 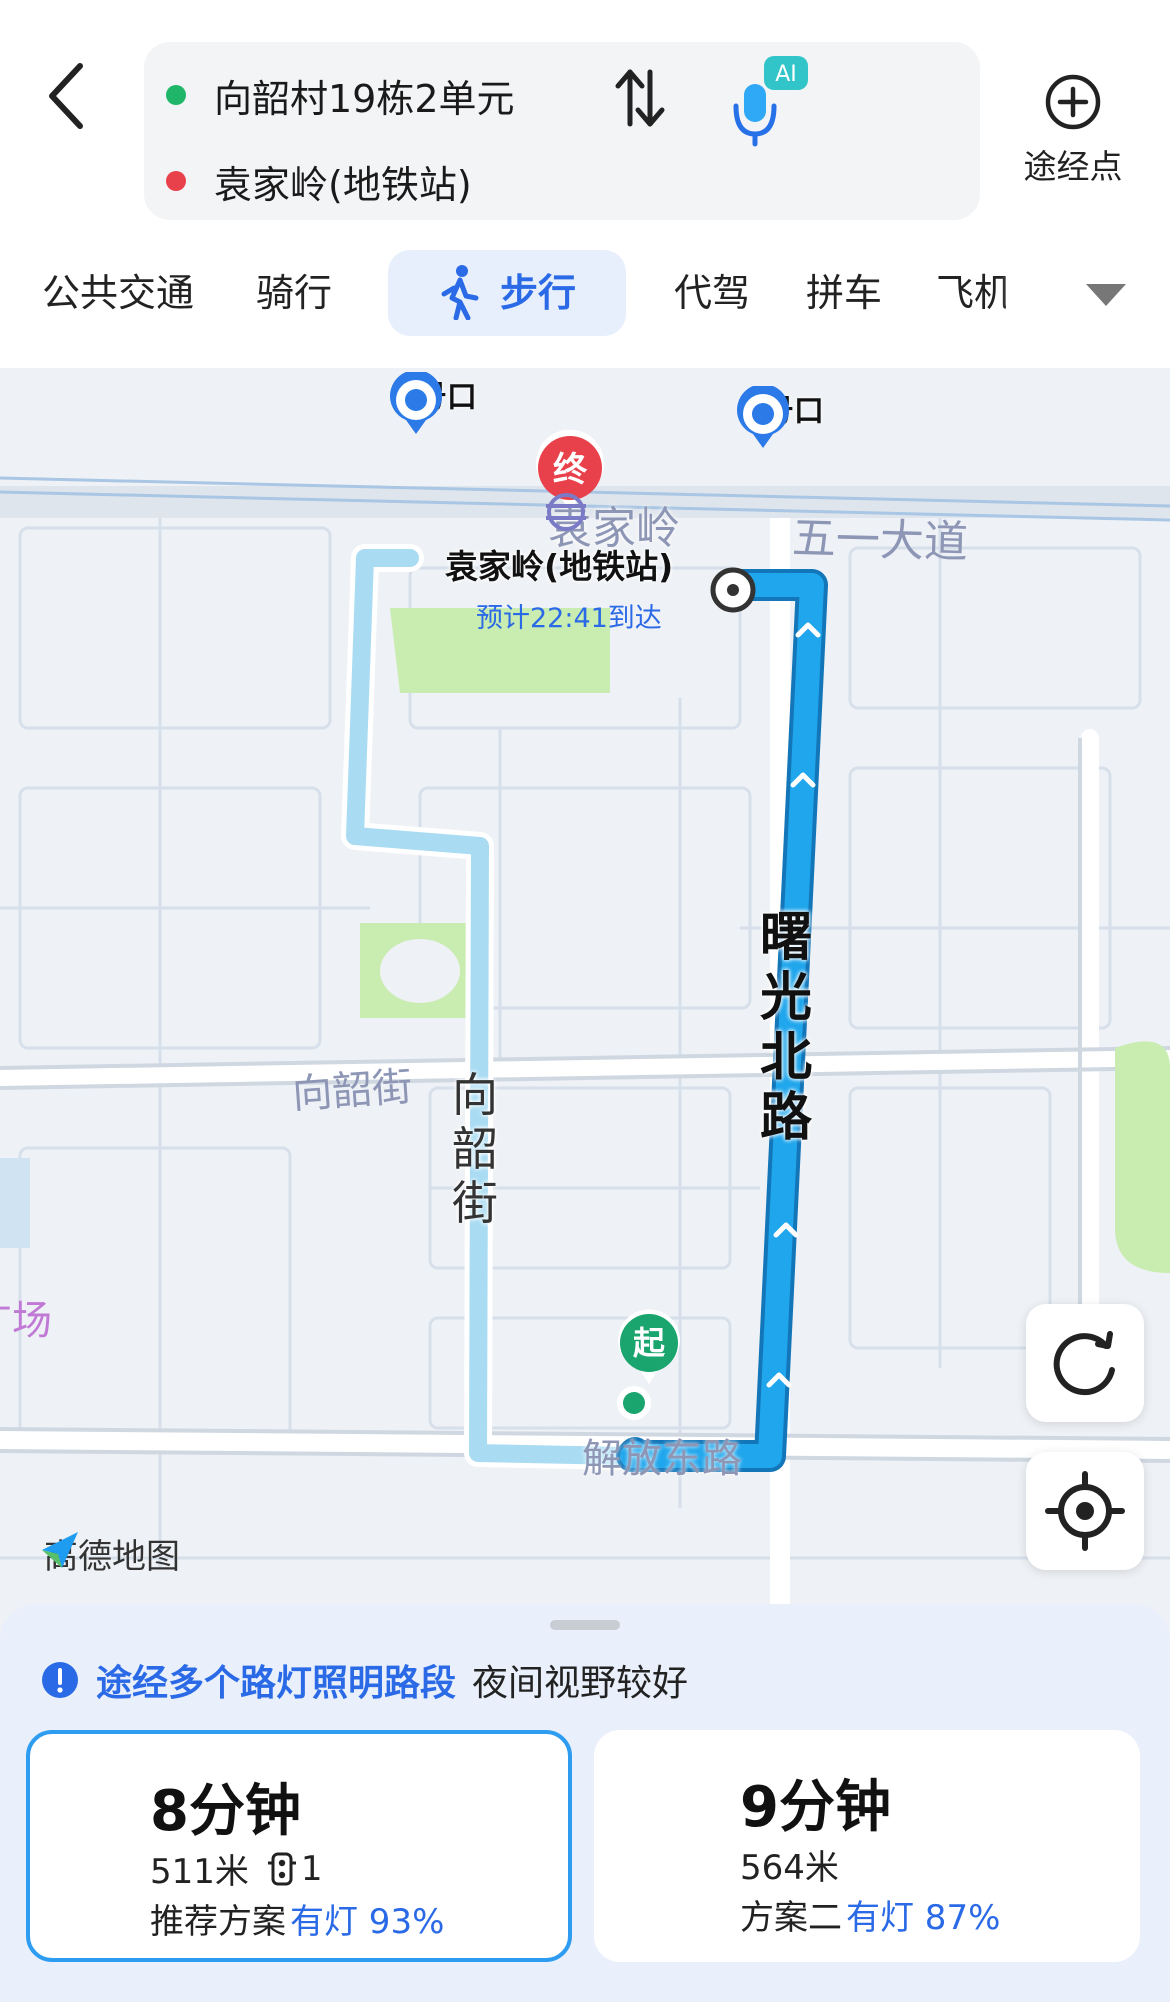 I want to click on amap-logo-icon, so click(x=60, y=1550).